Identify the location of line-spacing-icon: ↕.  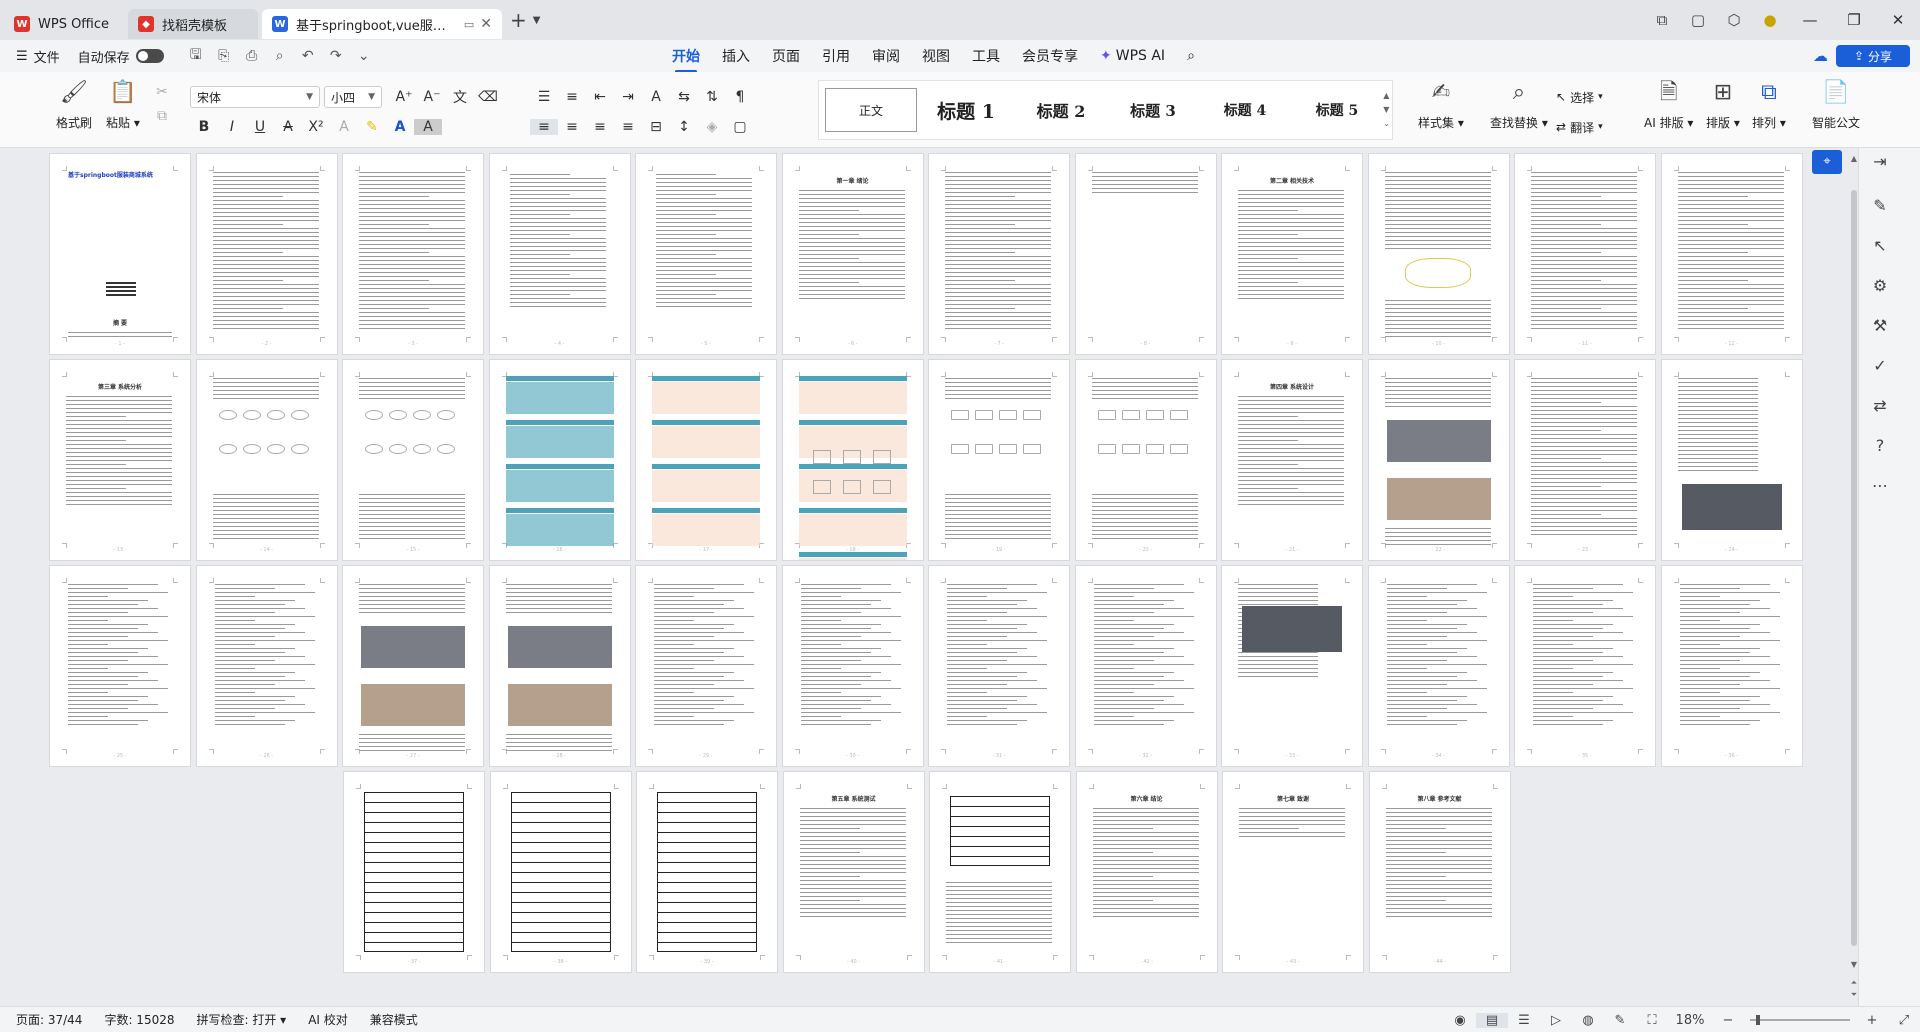
(684, 127).